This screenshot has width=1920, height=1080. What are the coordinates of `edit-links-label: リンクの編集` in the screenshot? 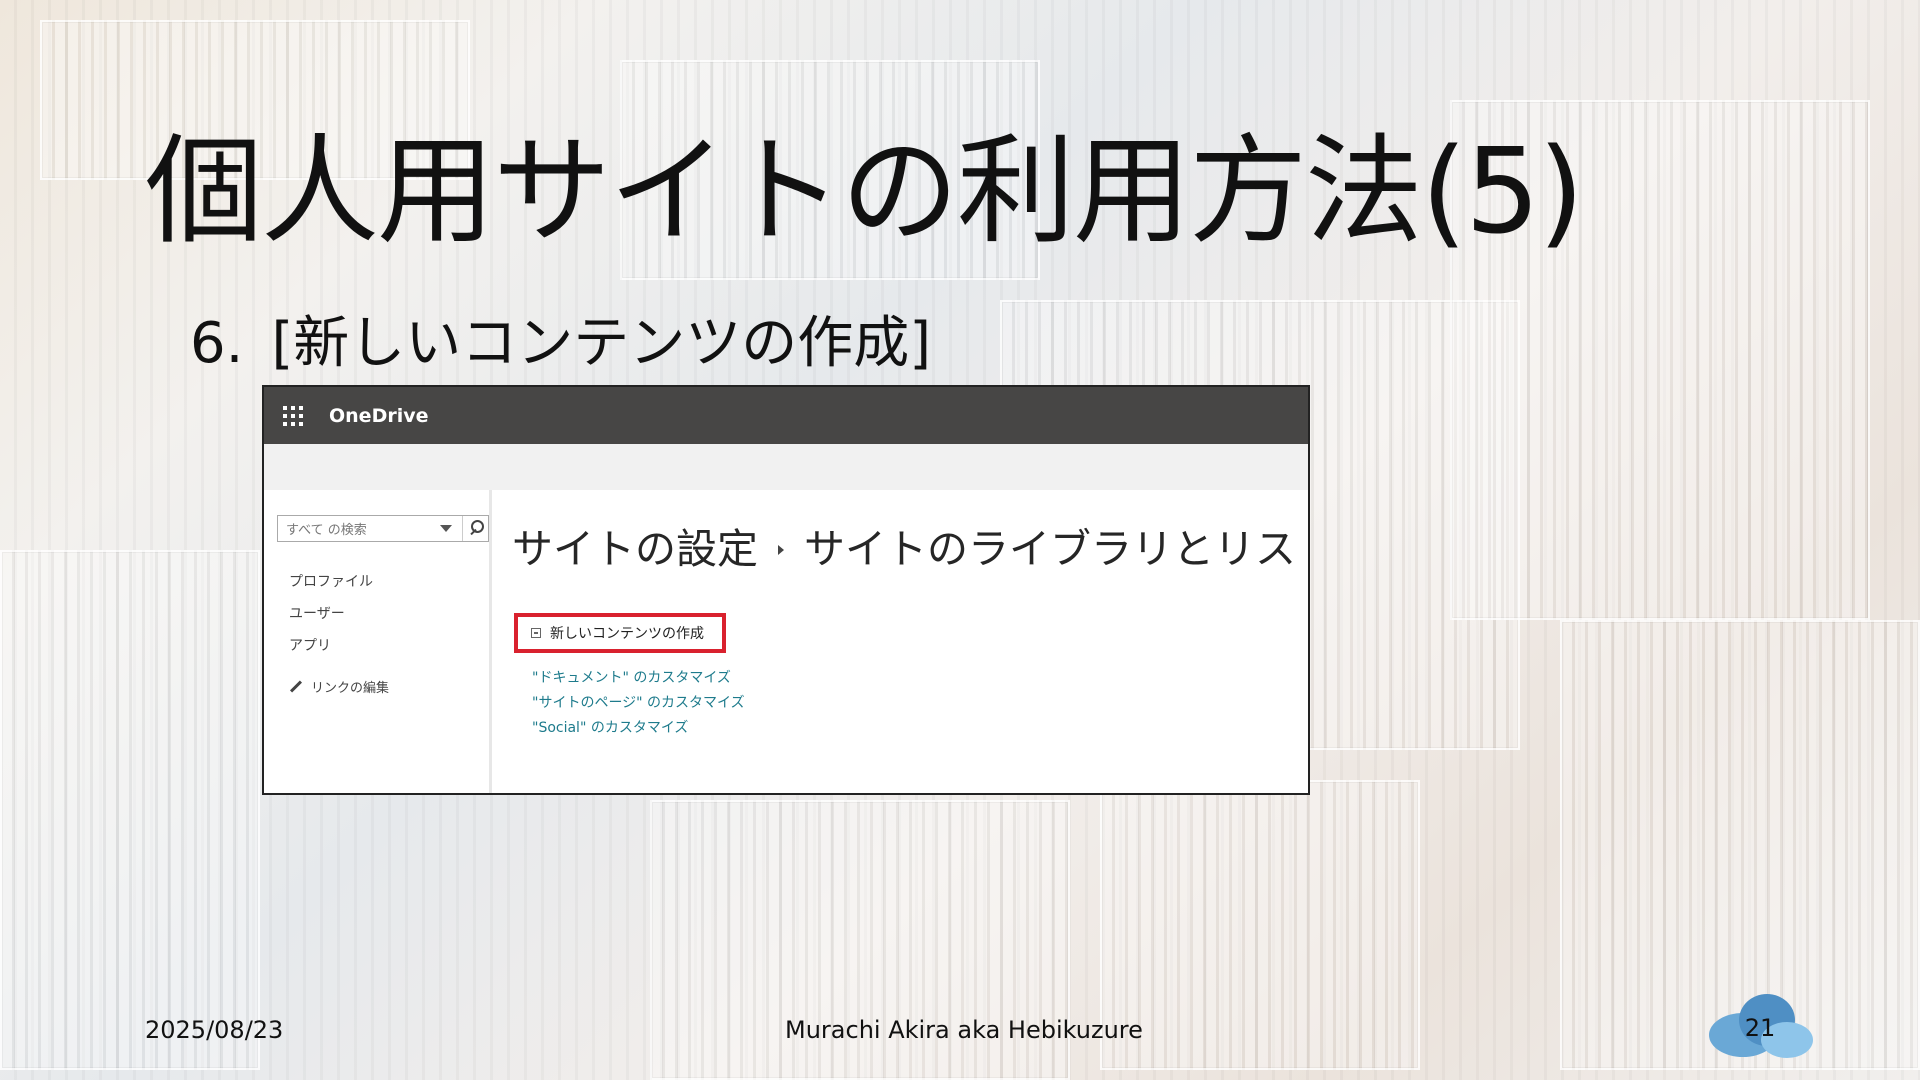 It's located at (350, 688).